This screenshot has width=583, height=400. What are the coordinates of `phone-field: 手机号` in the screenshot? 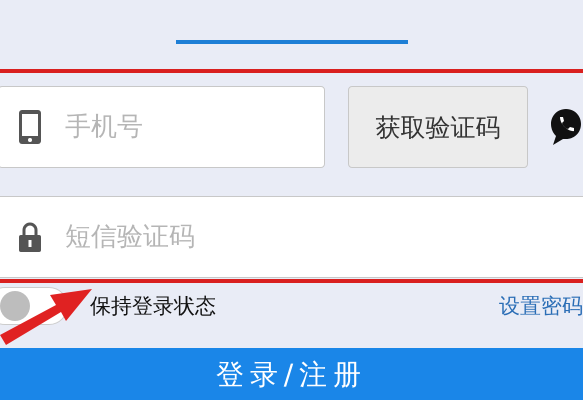 It's located at (162, 127).